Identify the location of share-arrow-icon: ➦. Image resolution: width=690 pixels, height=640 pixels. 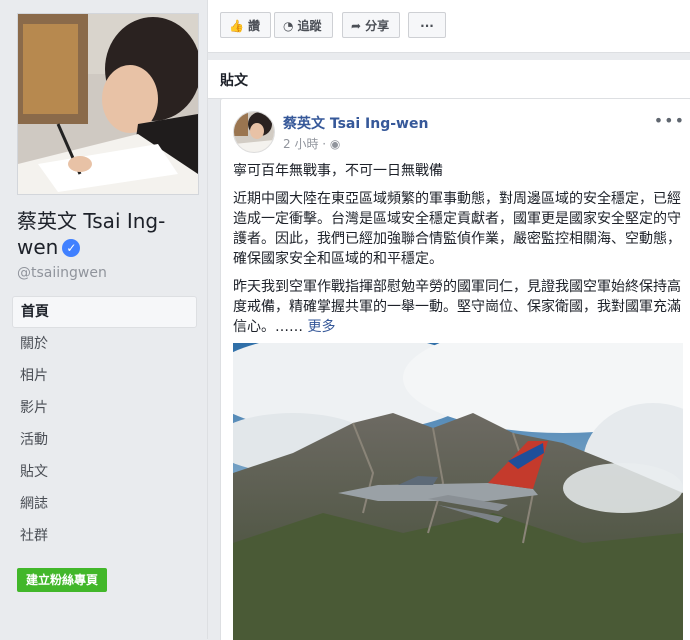
(356, 26).